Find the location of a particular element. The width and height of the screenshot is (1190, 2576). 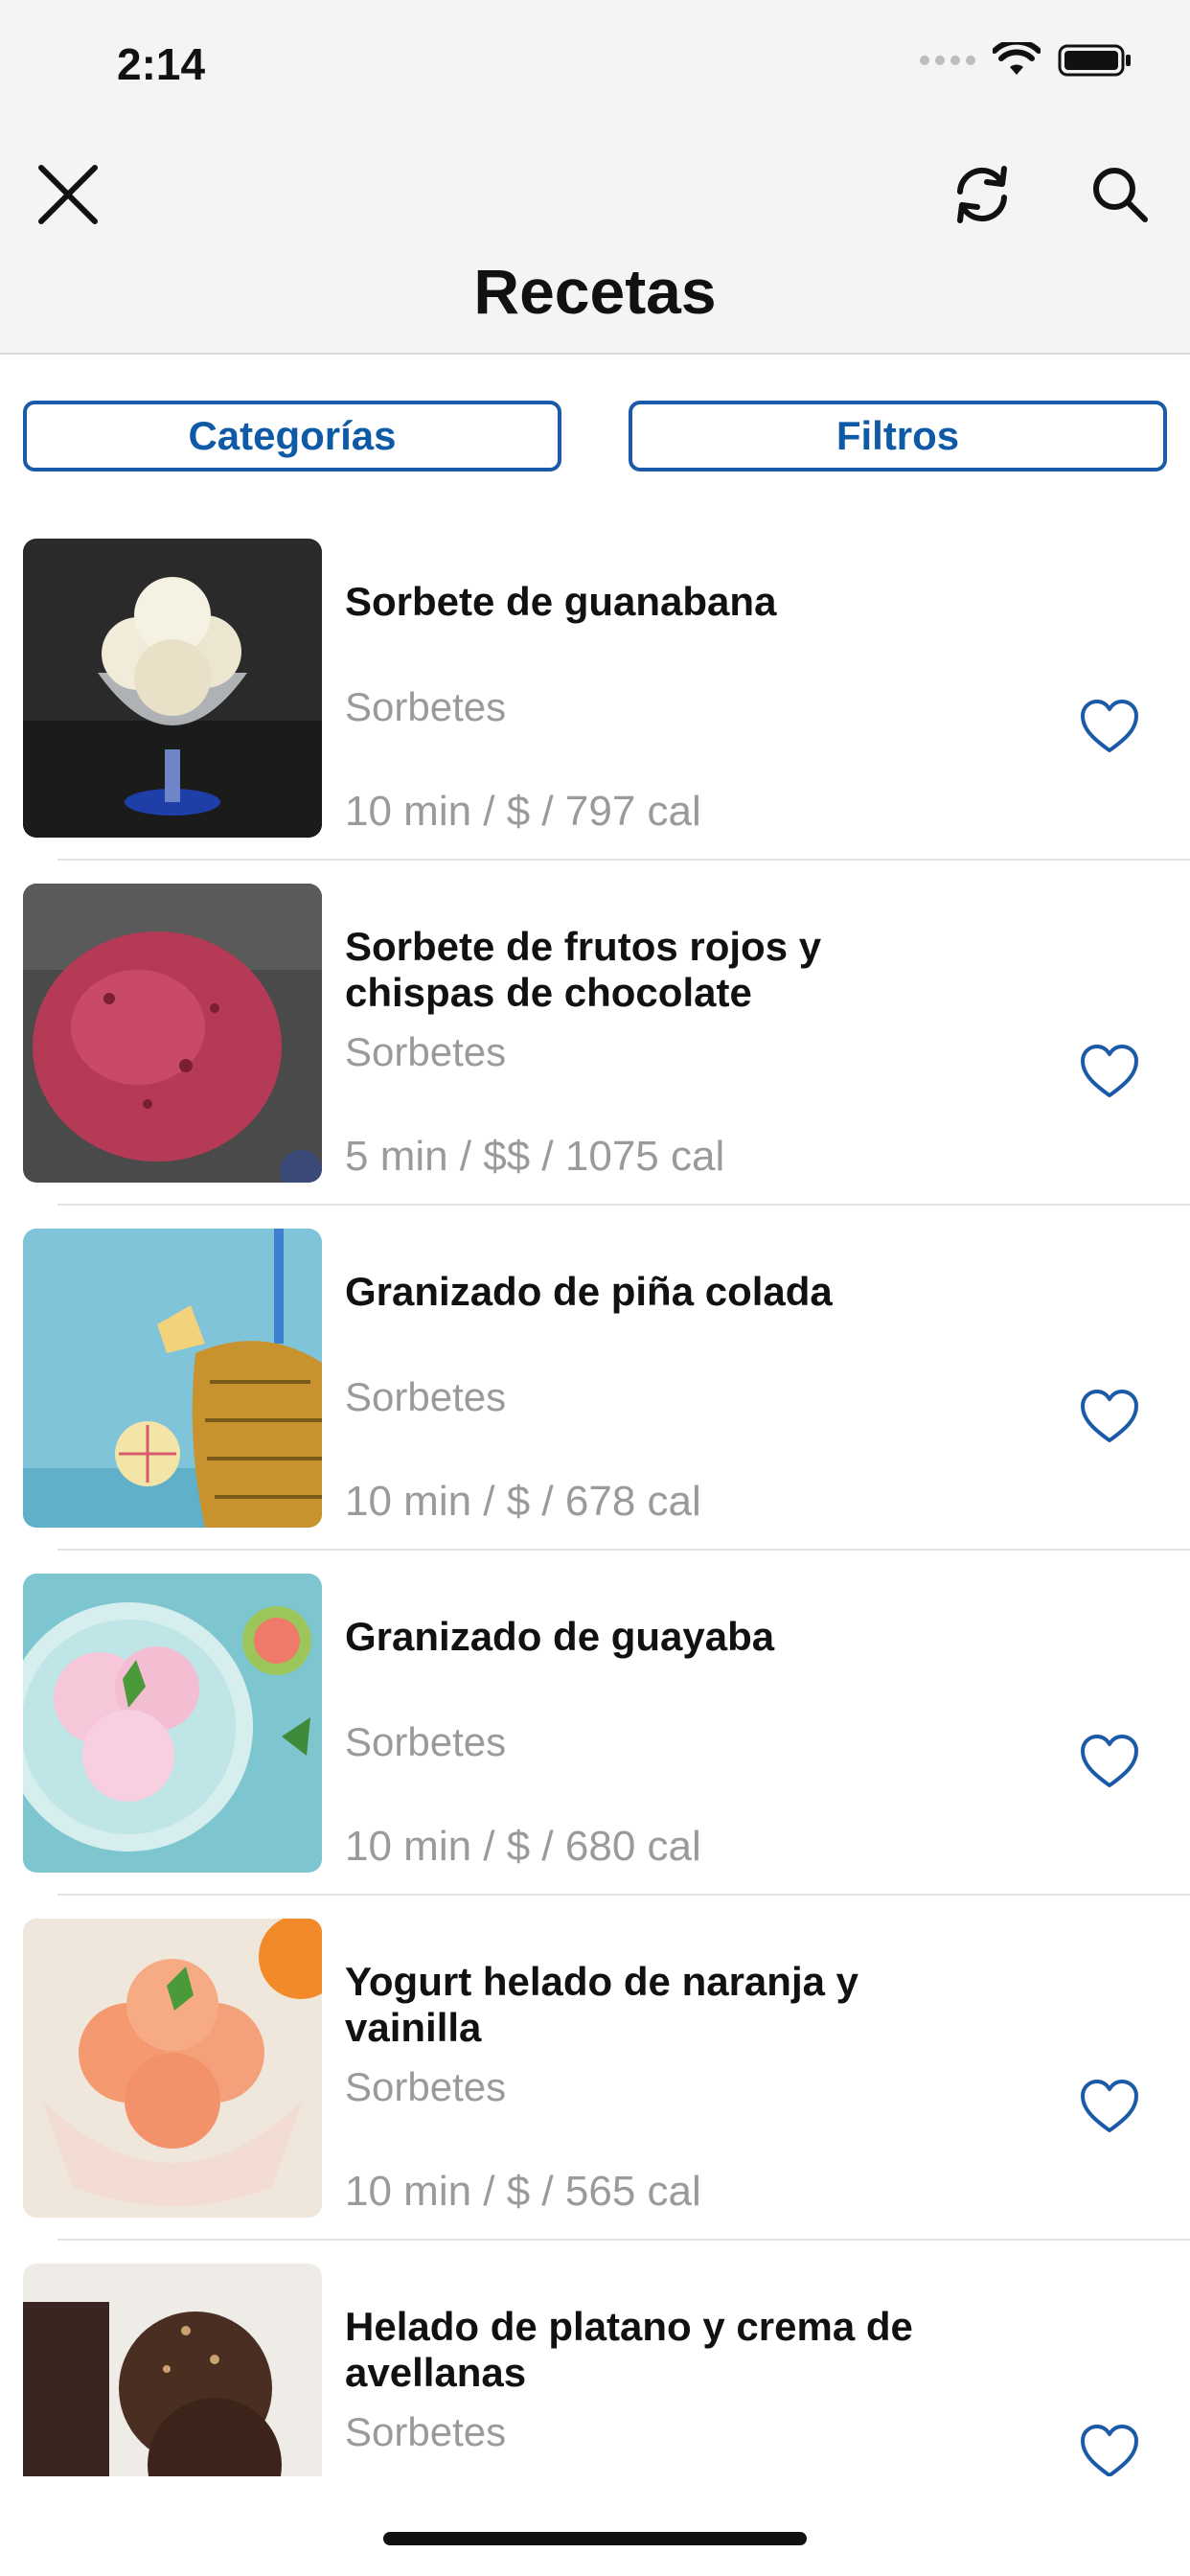

search-icon is located at coordinates (1121, 195).